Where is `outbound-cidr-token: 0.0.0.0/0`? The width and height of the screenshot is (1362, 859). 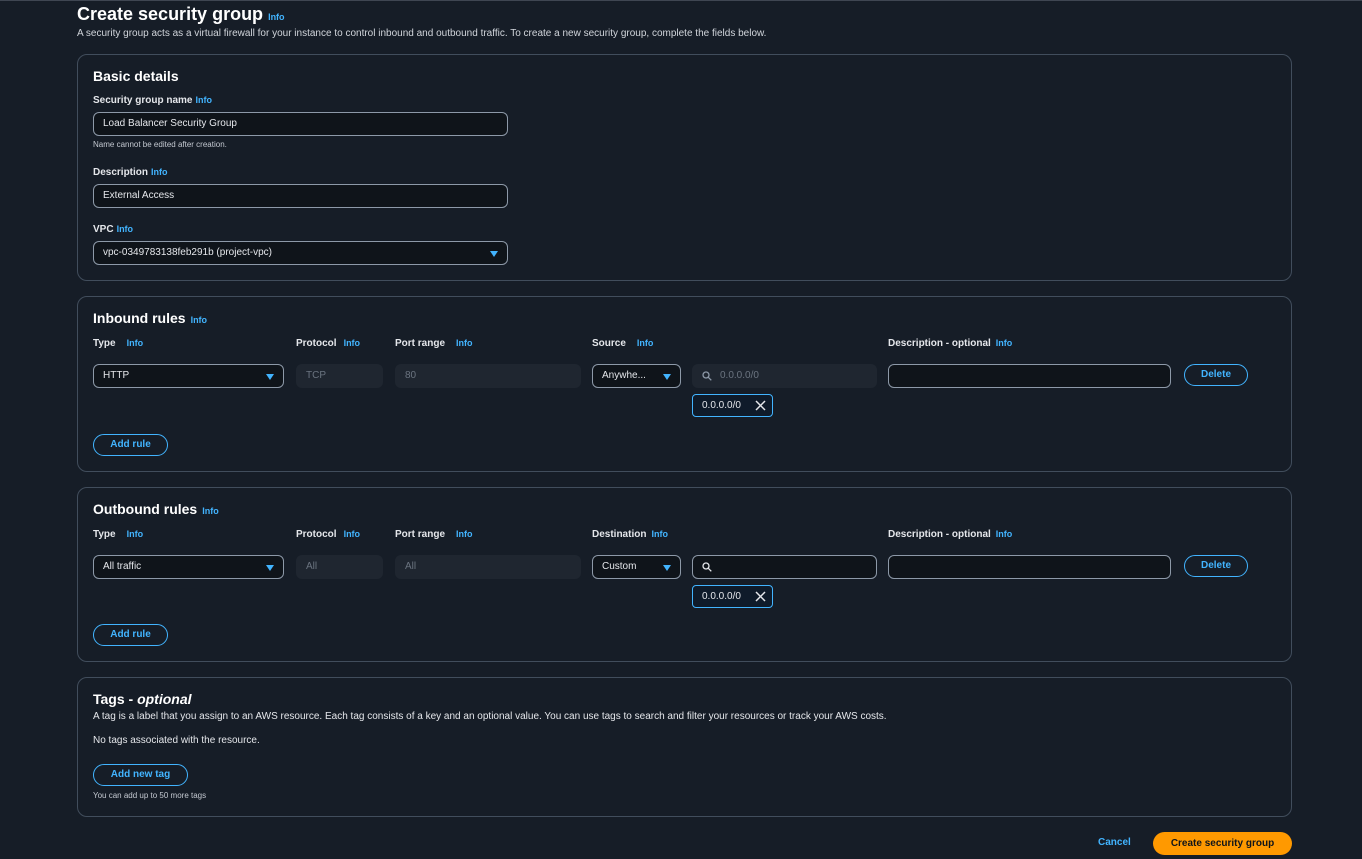 outbound-cidr-token: 0.0.0.0/0 is located at coordinates (732, 596).